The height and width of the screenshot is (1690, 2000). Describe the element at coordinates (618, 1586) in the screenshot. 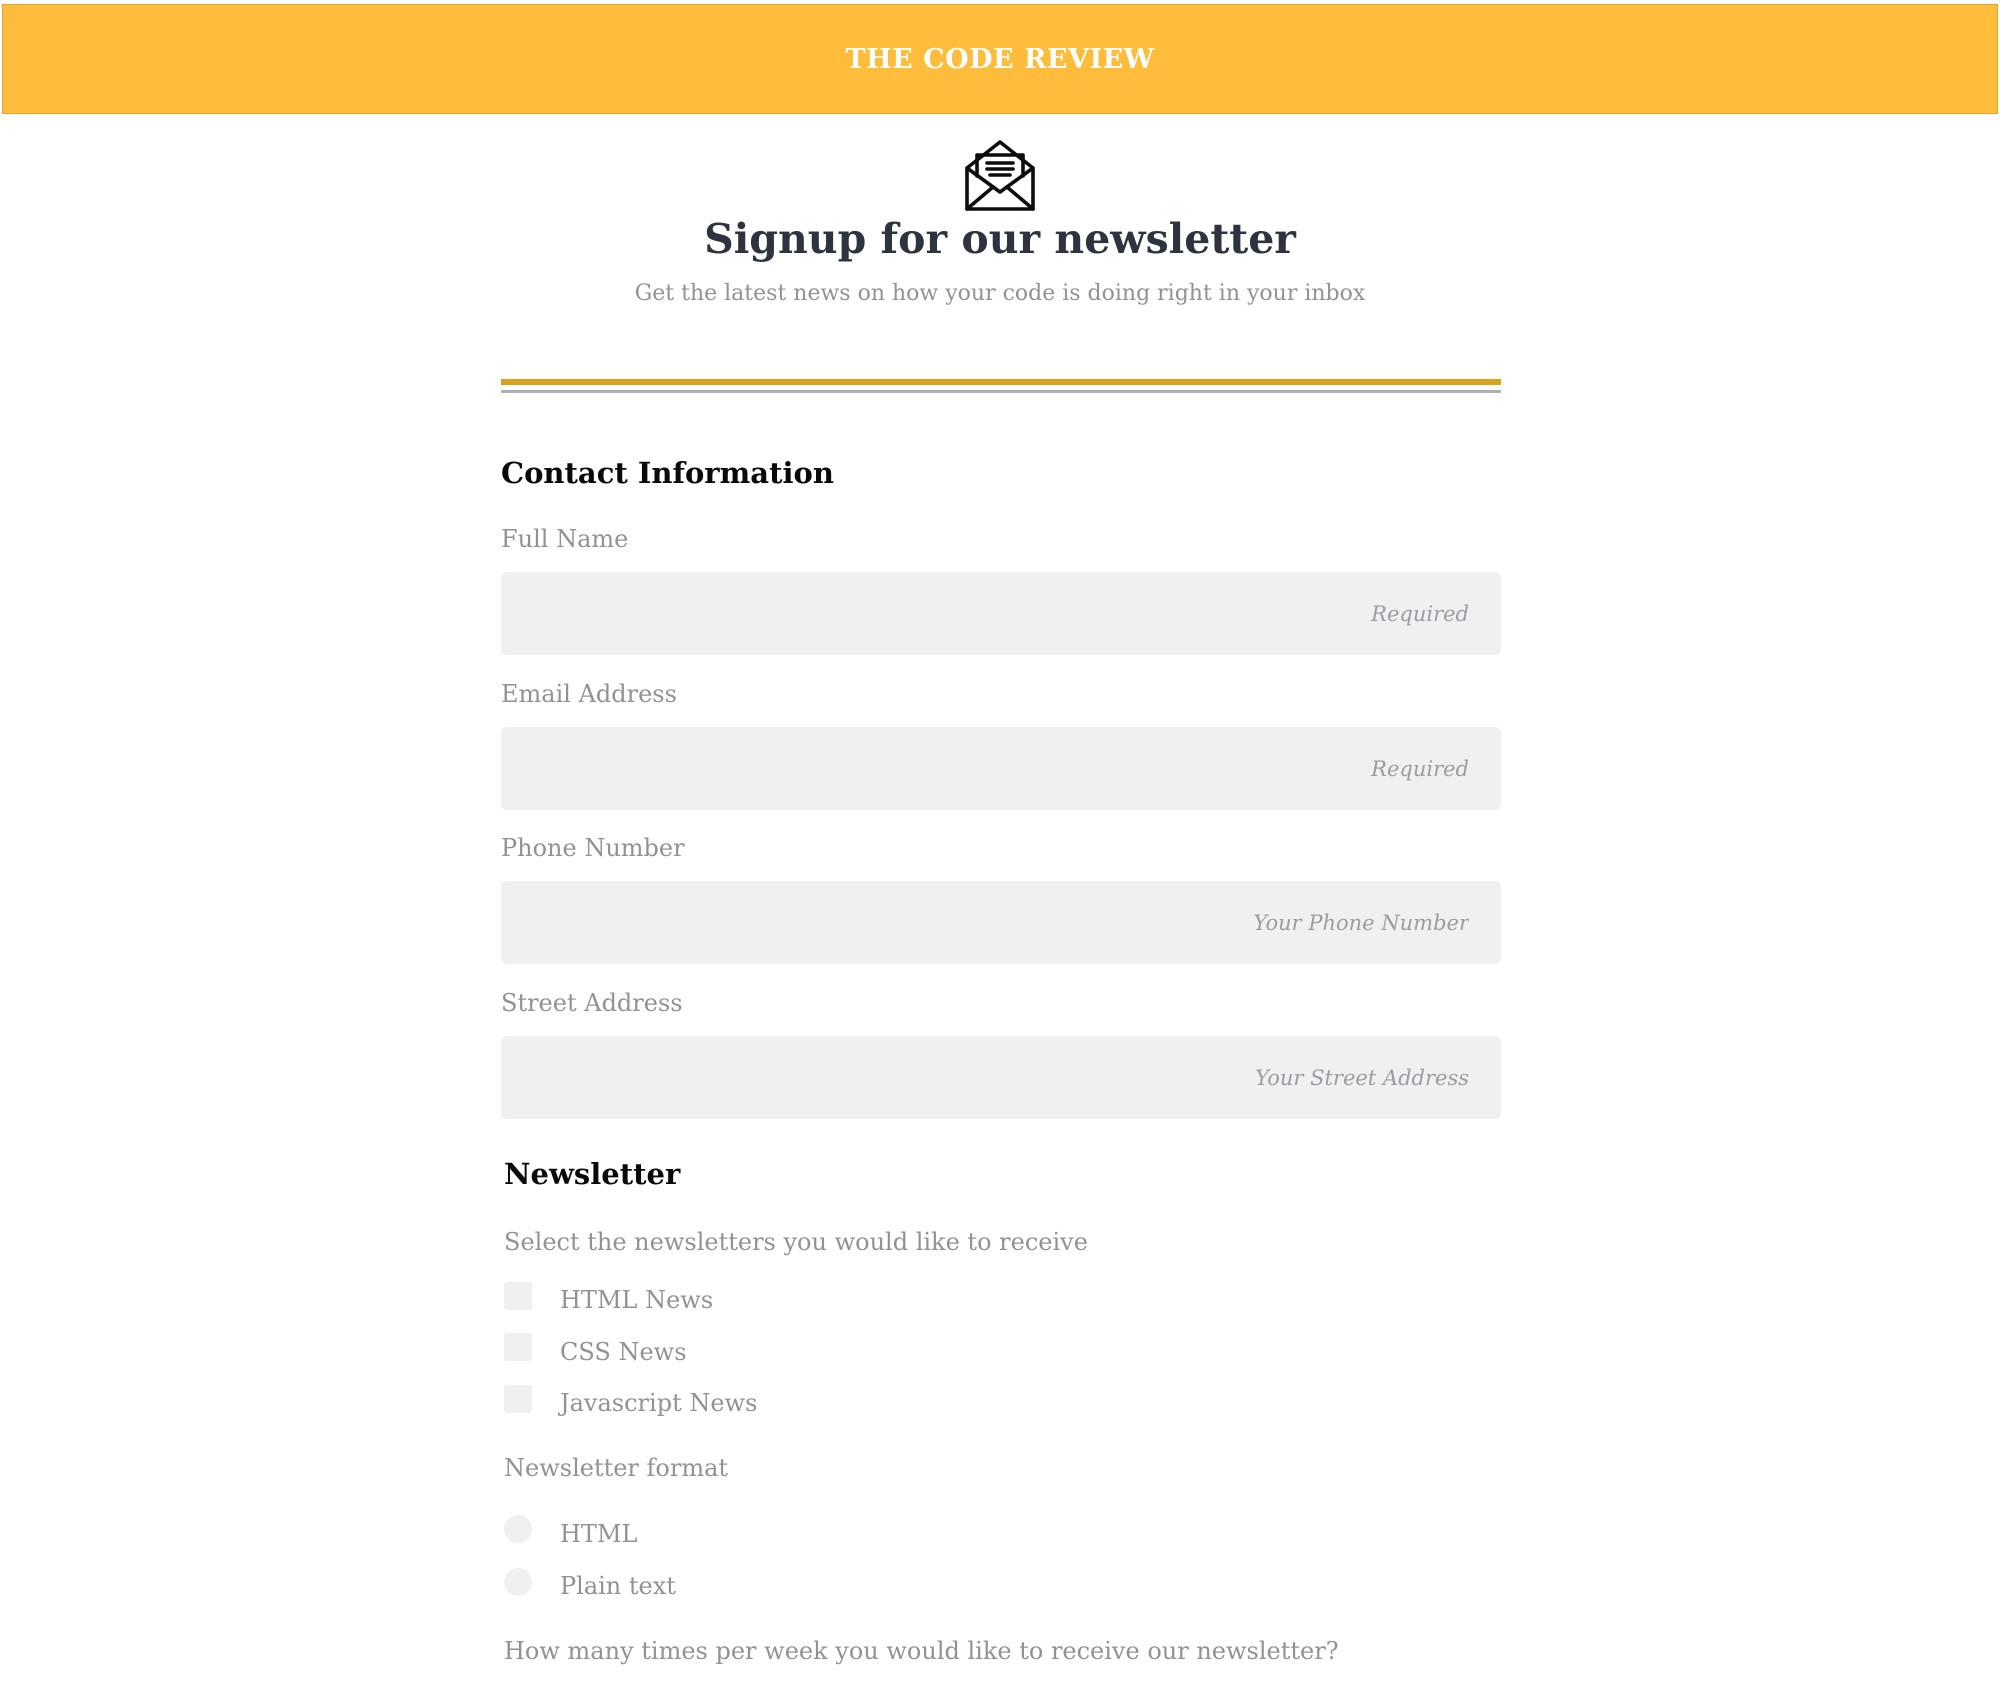

I see `radio-label-format-plain-text: Plain text` at that location.